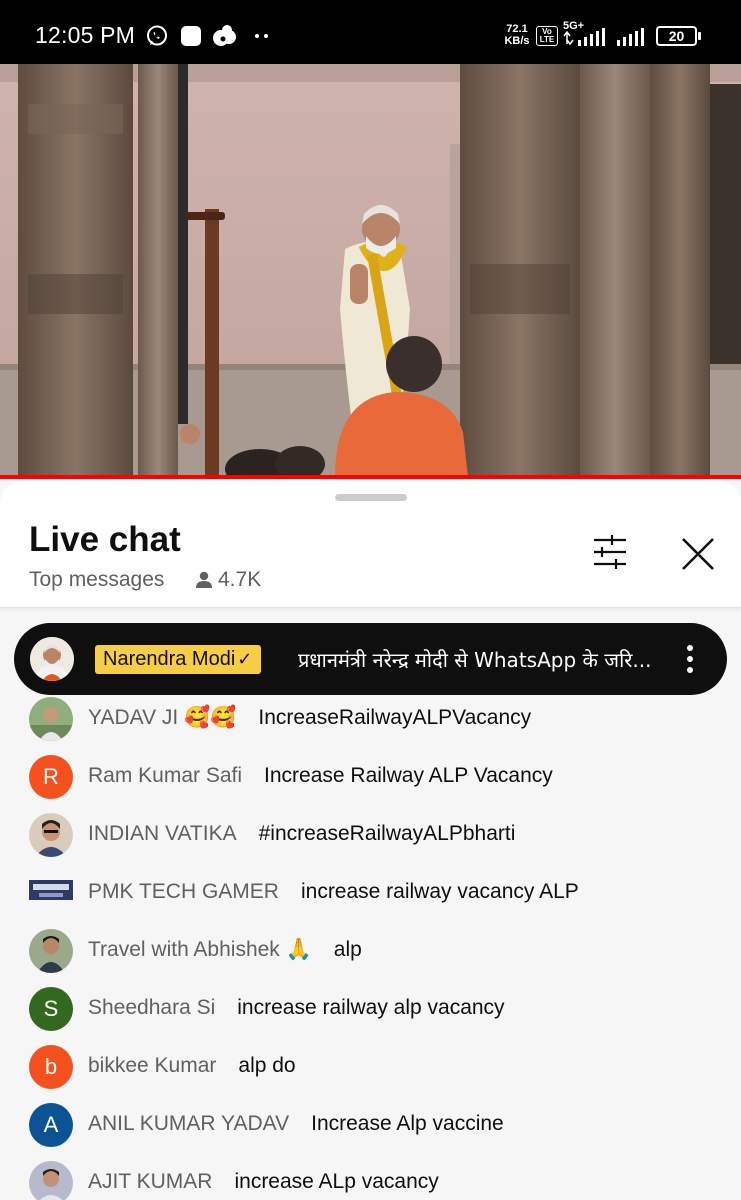  I want to click on avatar: b, so click(51, 1067).